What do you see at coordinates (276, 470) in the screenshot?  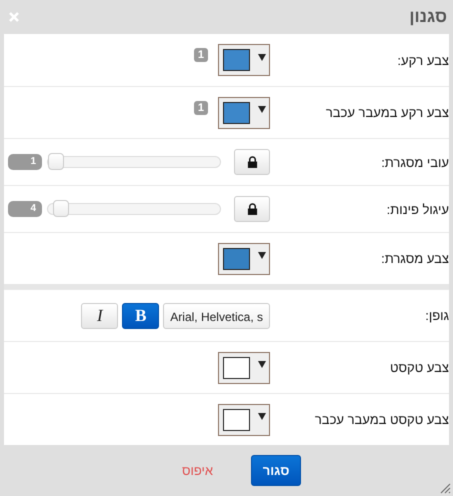 I see `close-button: סגור` at bounding box center [276, 470].